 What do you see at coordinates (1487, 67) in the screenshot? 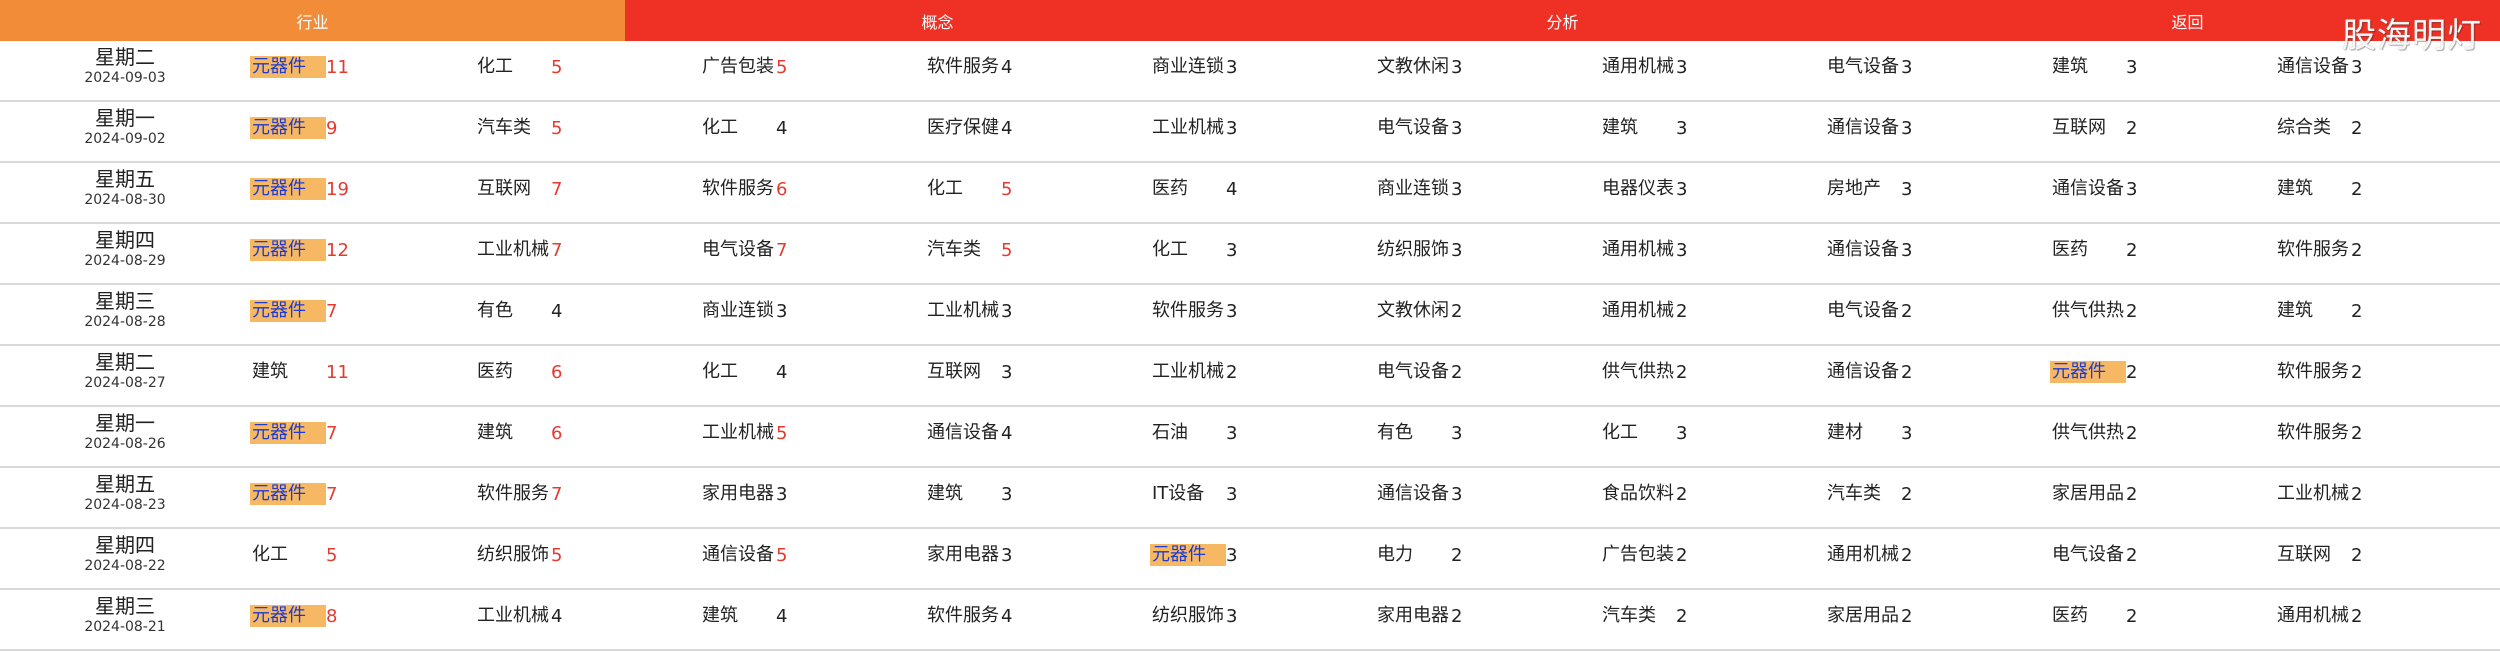
I see `industry-cell: 文教休闲 3` at bounding box center [1487, 67].